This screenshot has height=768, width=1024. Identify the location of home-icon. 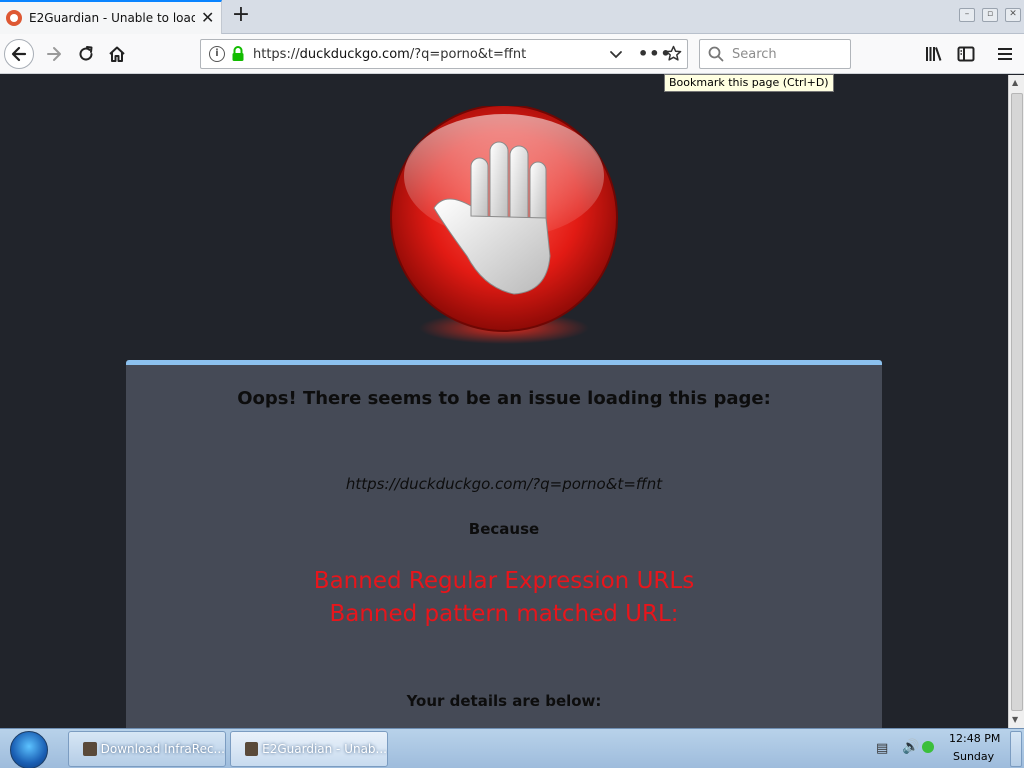
(117, 54).